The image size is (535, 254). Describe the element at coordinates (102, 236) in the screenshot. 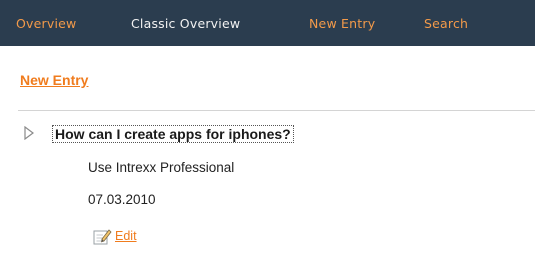

I see `pencil-note-icon` at that location.